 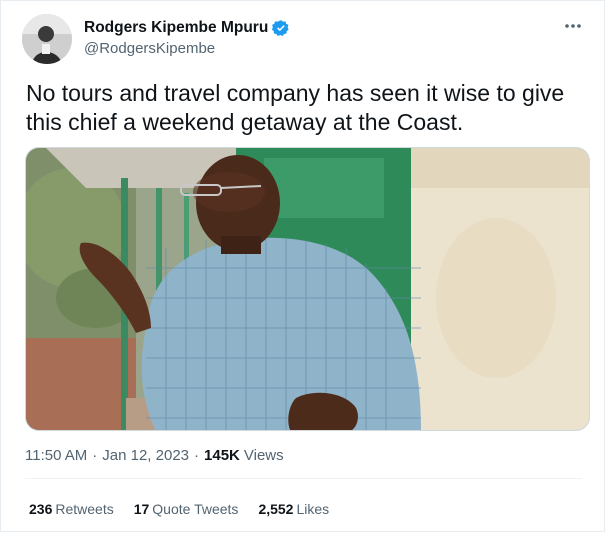 I want to click on views-count: 145K, so click(x=222, y=455).